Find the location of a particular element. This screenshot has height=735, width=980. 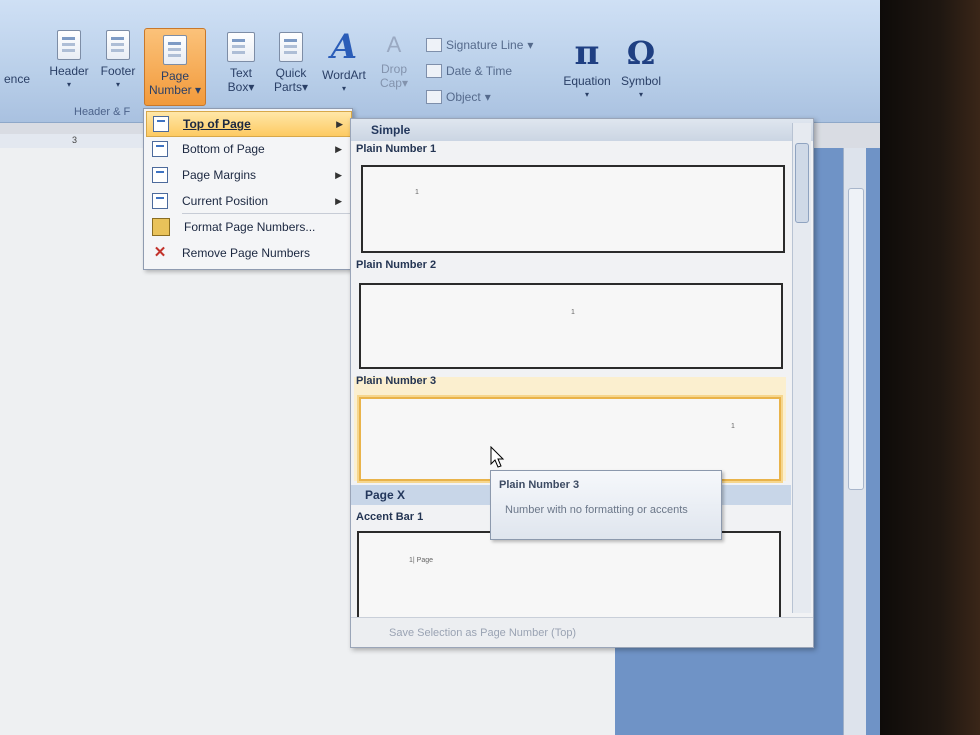

header-label: Header is located at coordinates (69, 71).